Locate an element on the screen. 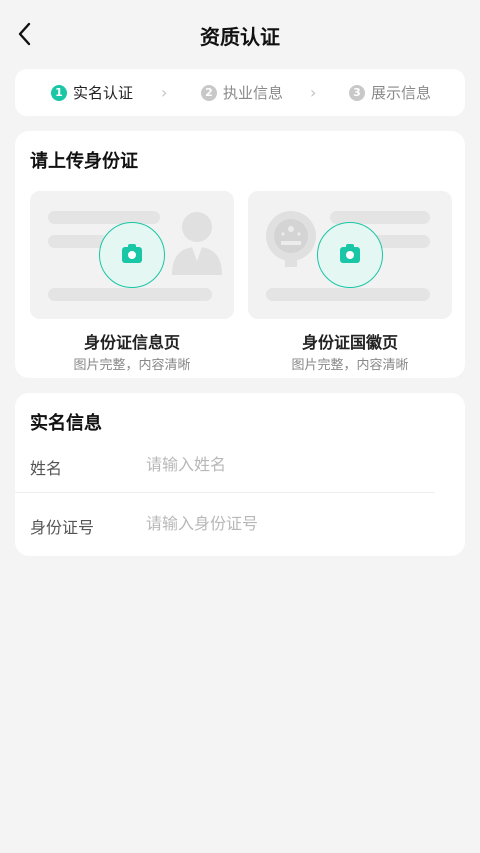 Image resolution: width=480 pixels, height=853 pixels. header: 资质认证 is located at coordinates (240, 34).